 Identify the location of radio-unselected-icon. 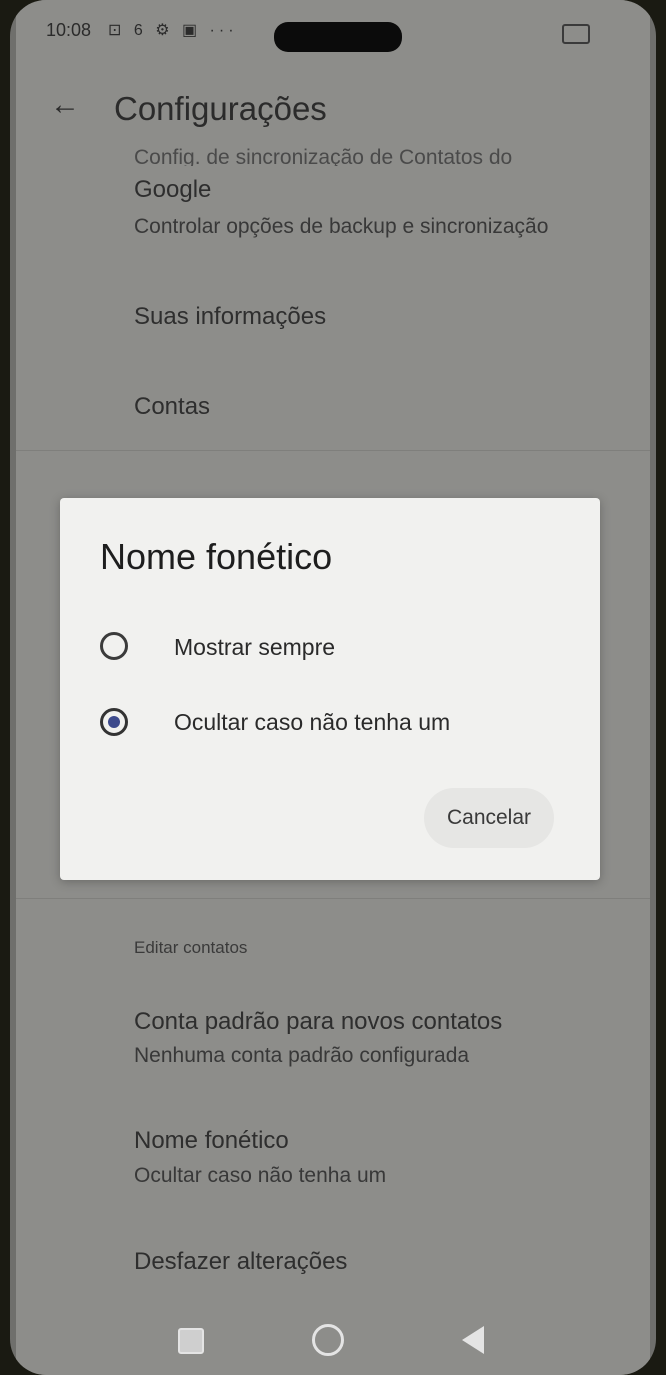
(114, 646).